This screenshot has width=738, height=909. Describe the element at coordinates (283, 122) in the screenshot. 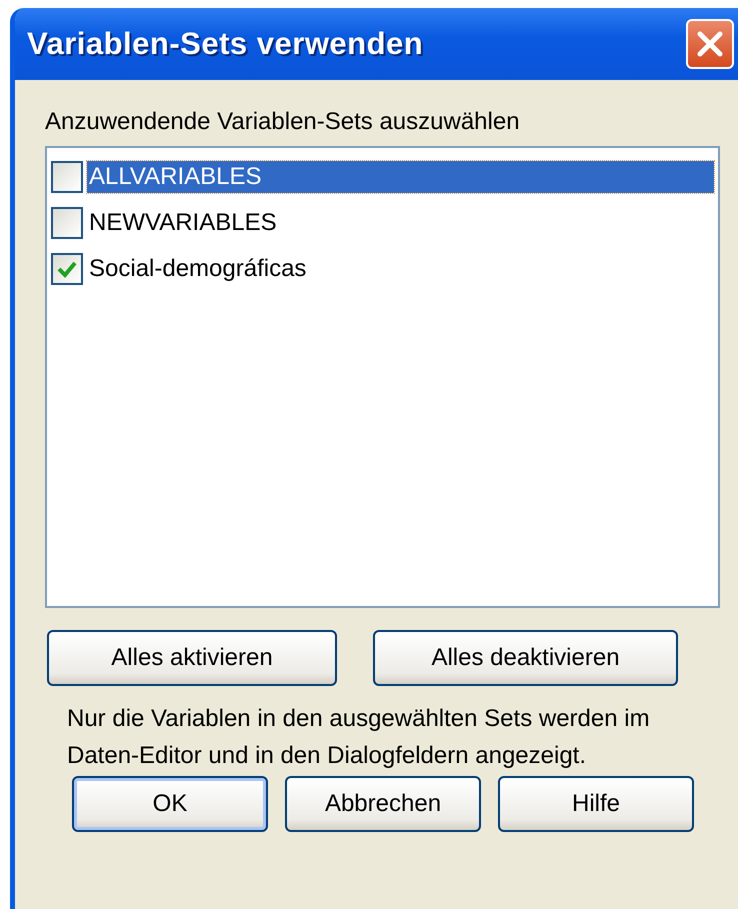

I see `list-label: Anzuwendende Variablen-Sets auszuwählen` at that location.